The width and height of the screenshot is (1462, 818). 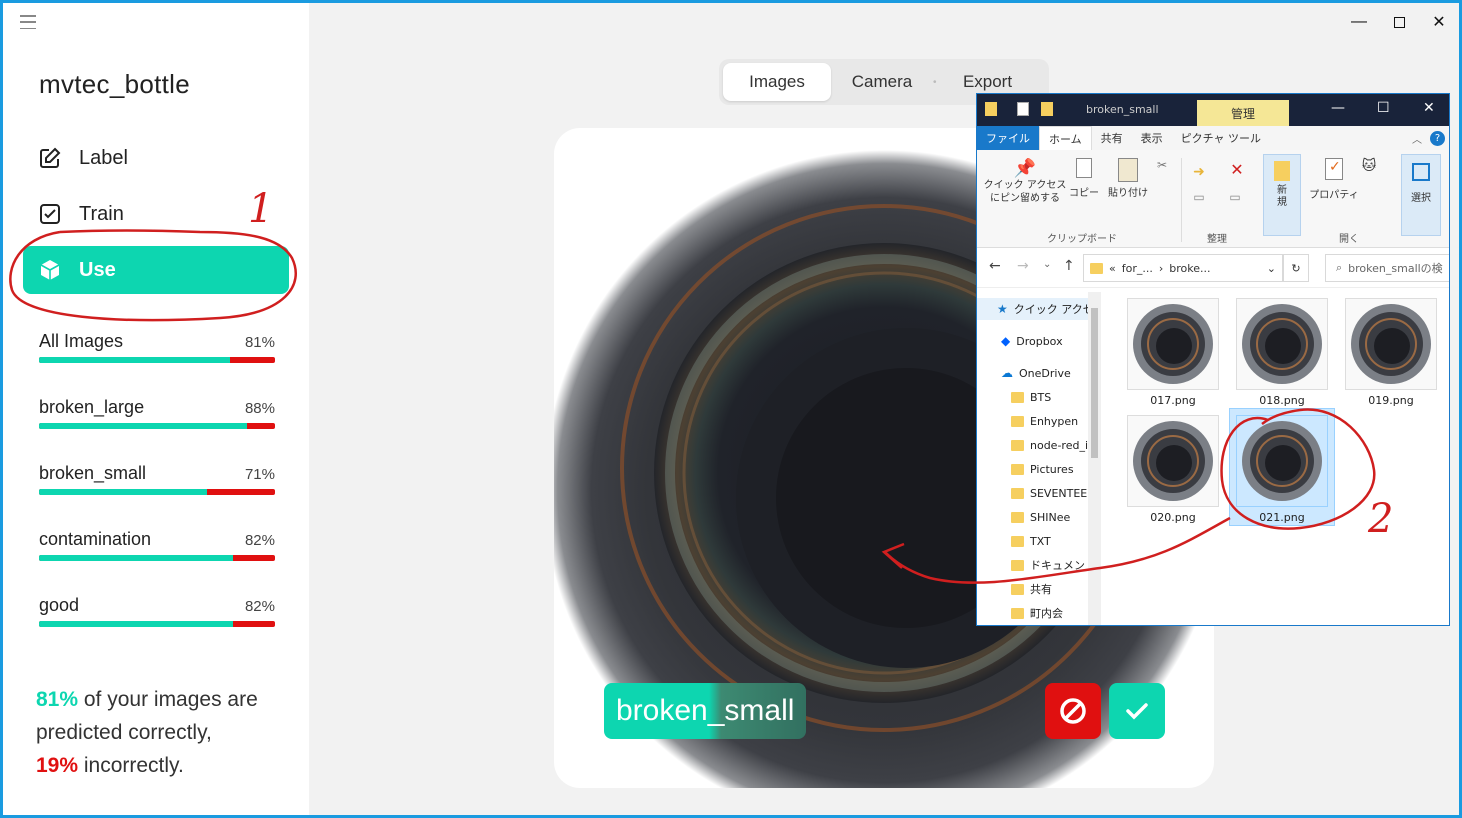 I want to click on menu-home: ホーム, so click(x=1065, y=138).